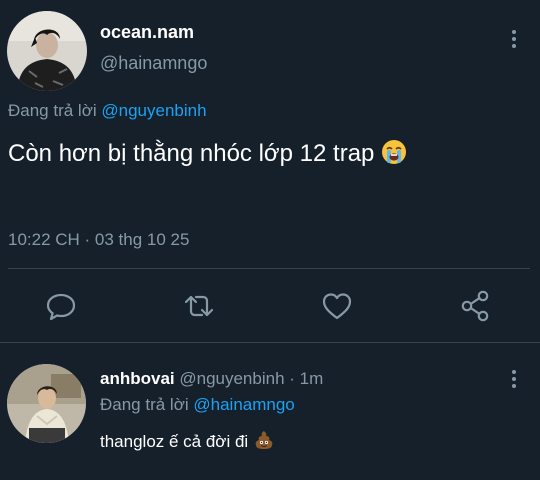  What do you see at coordinates (243, 404) in the screenshot?
I see `replying-to-mention: @hainamngo` at bounding box center [243, 404].